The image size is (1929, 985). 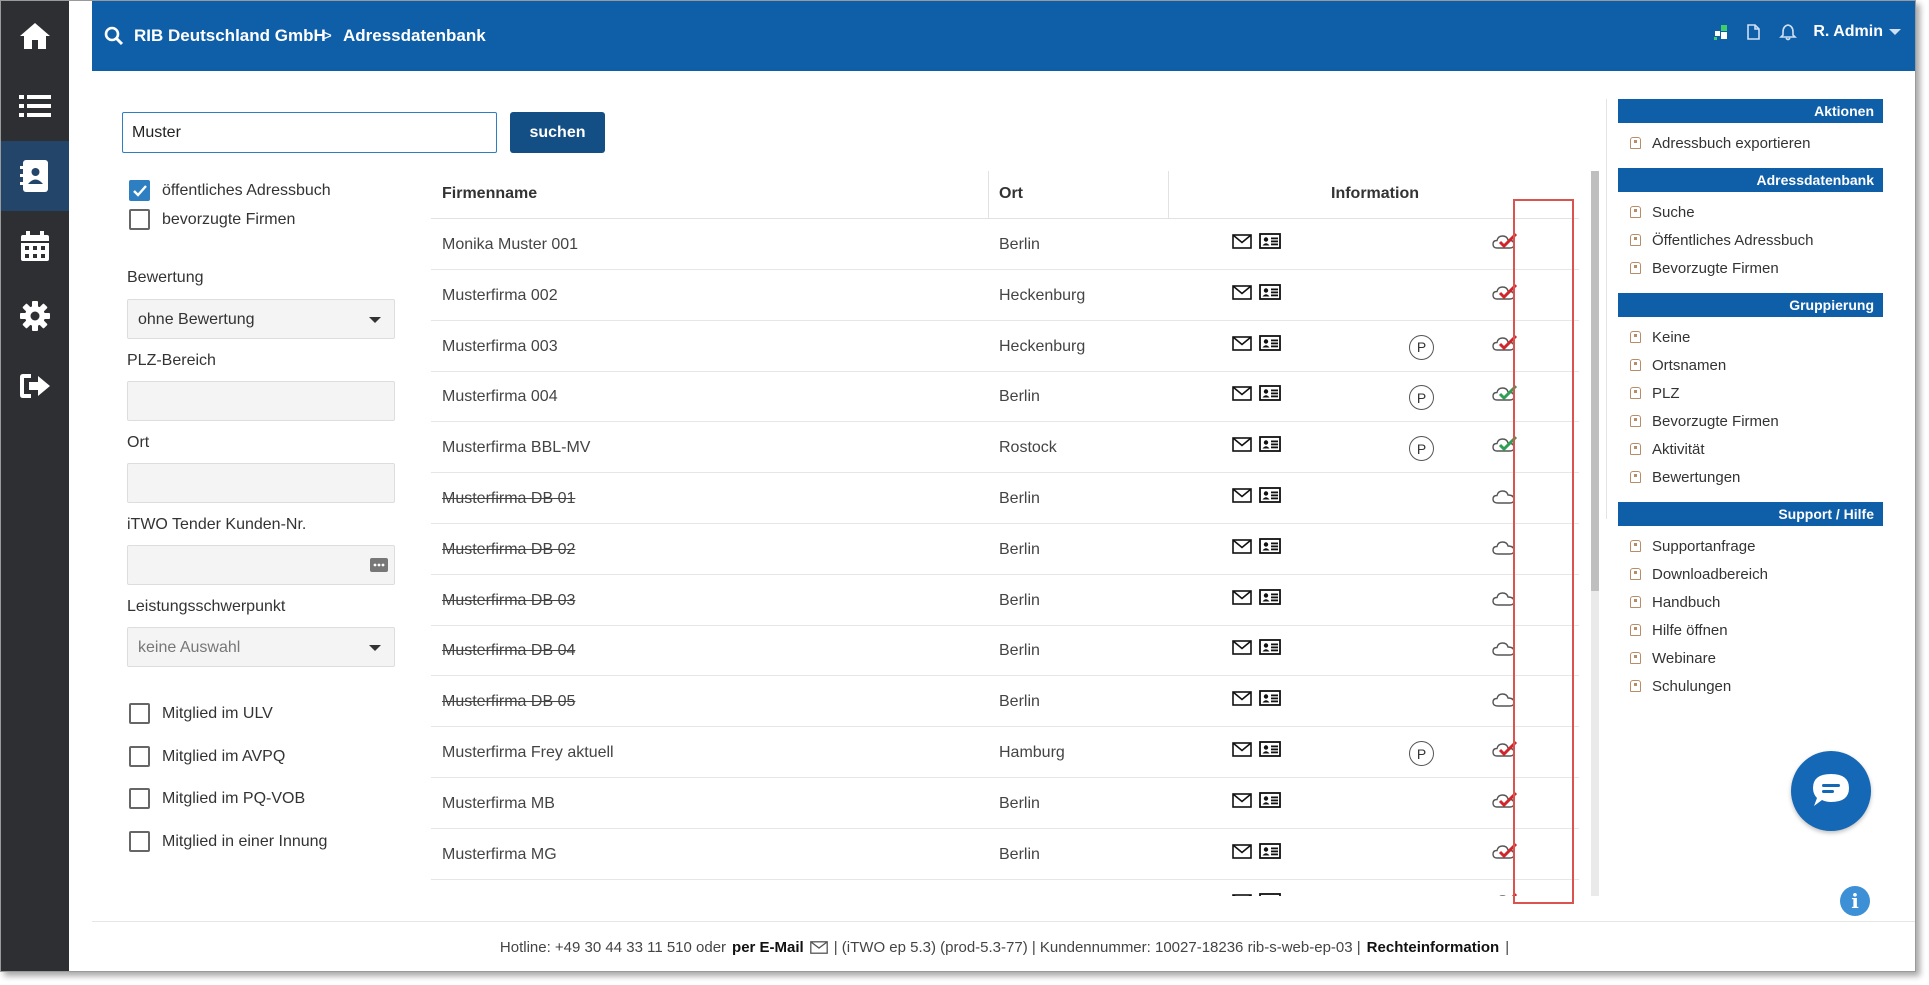 What do you see at coordinates (230, 36) in the screenshot?
I see `breadcrumb-company: RIB Deutschland GmbH` at bounding box center [230, 36].